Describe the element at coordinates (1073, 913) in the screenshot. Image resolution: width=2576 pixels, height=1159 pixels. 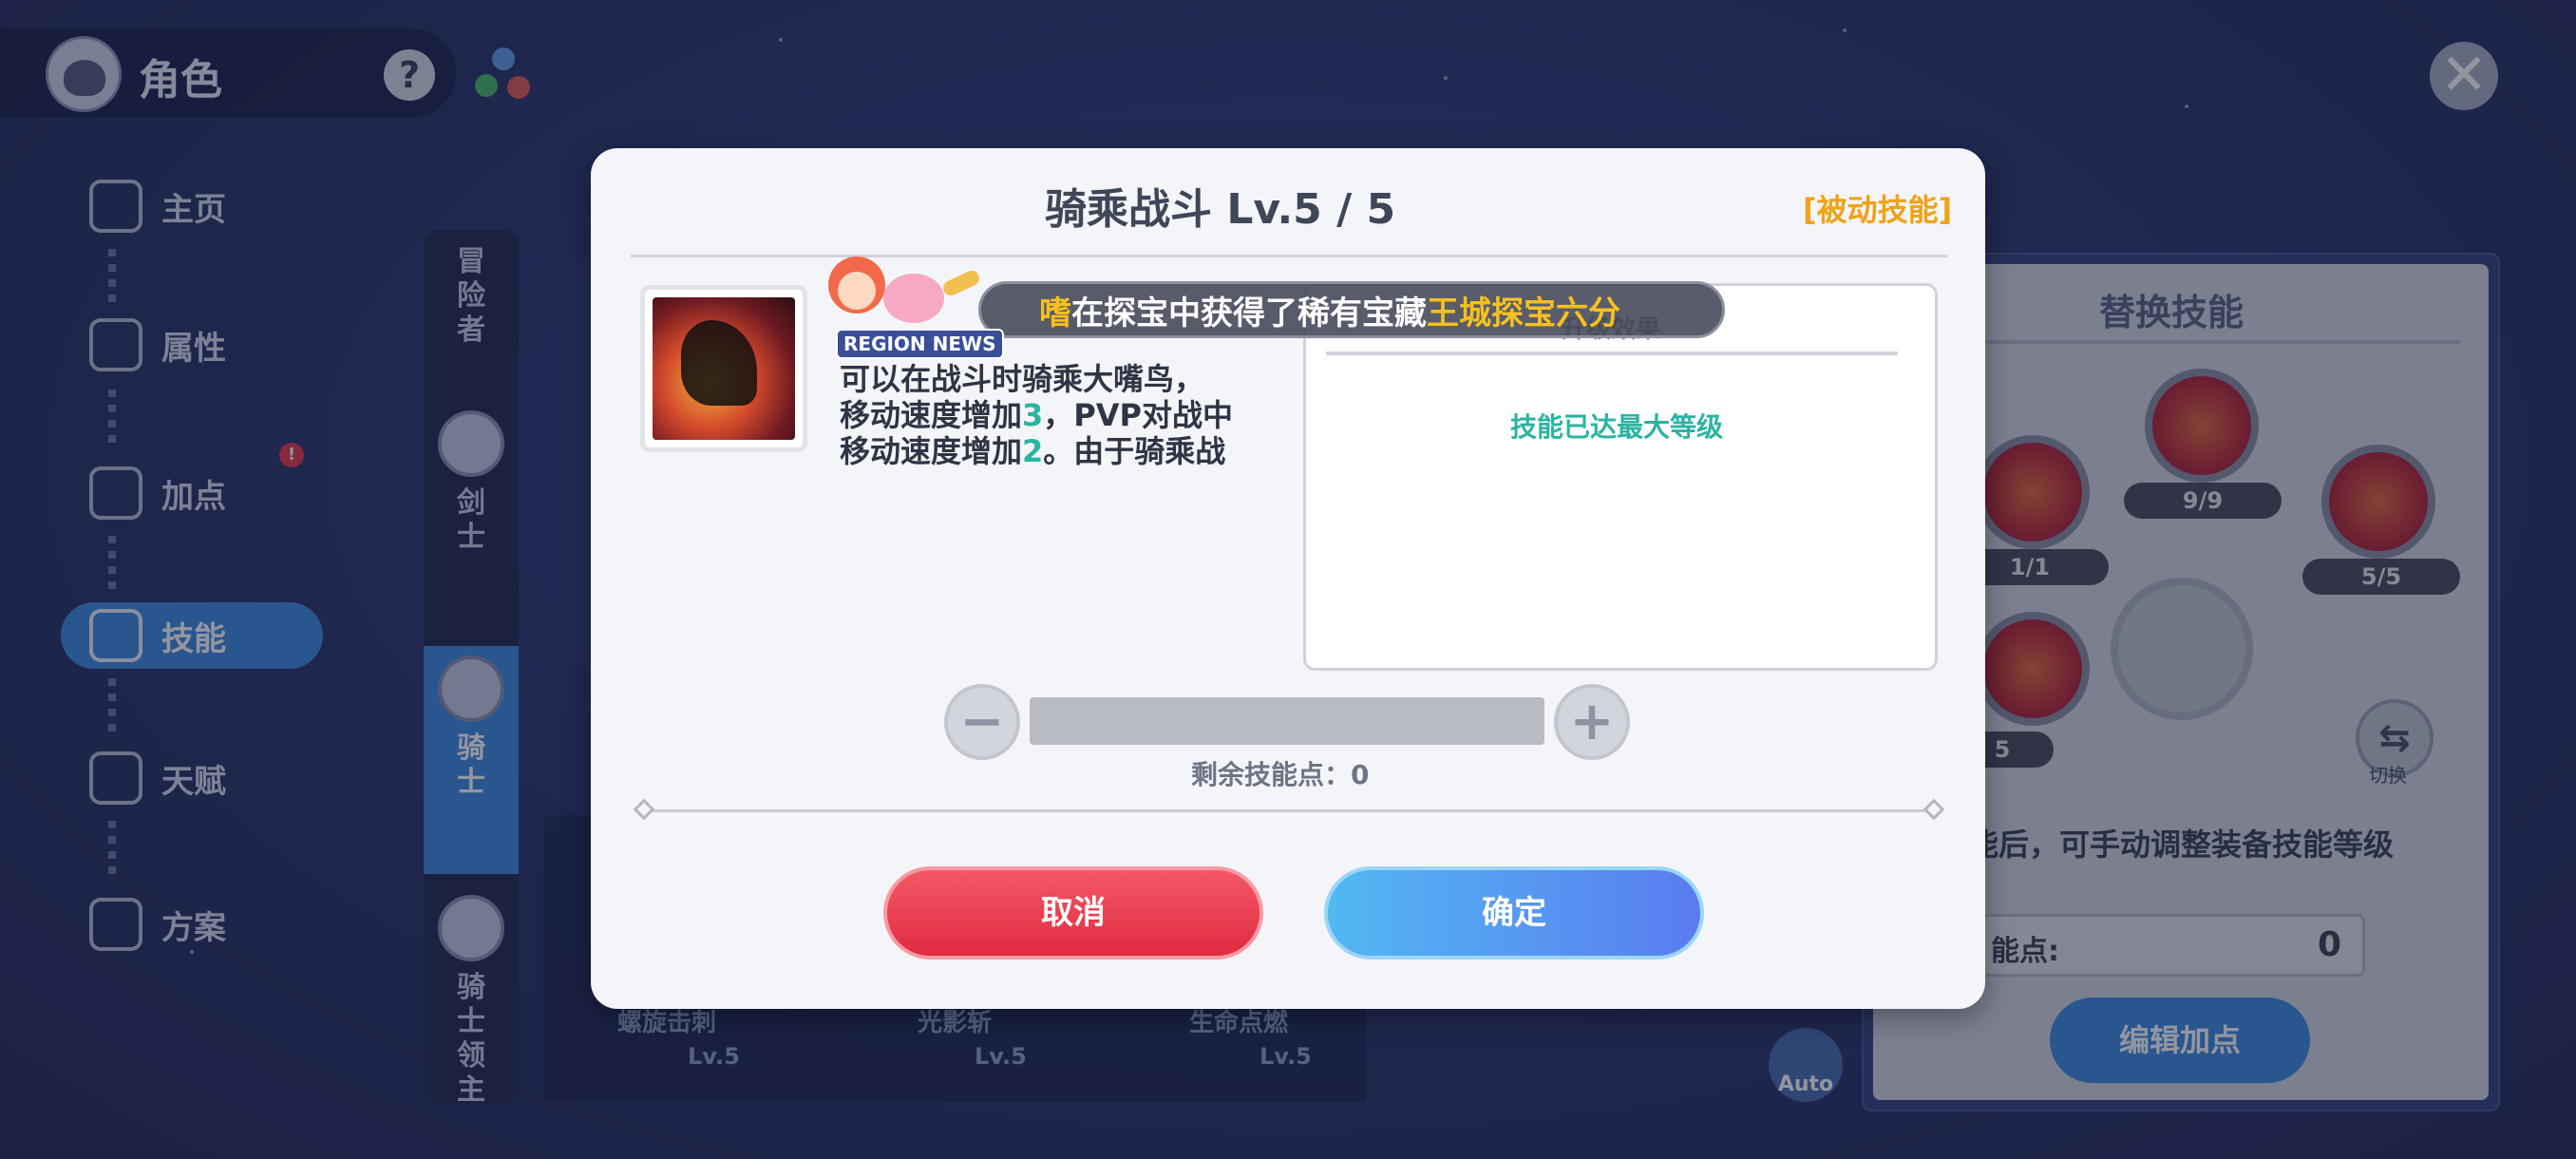
I see `cancel-button: 取消` at that location.